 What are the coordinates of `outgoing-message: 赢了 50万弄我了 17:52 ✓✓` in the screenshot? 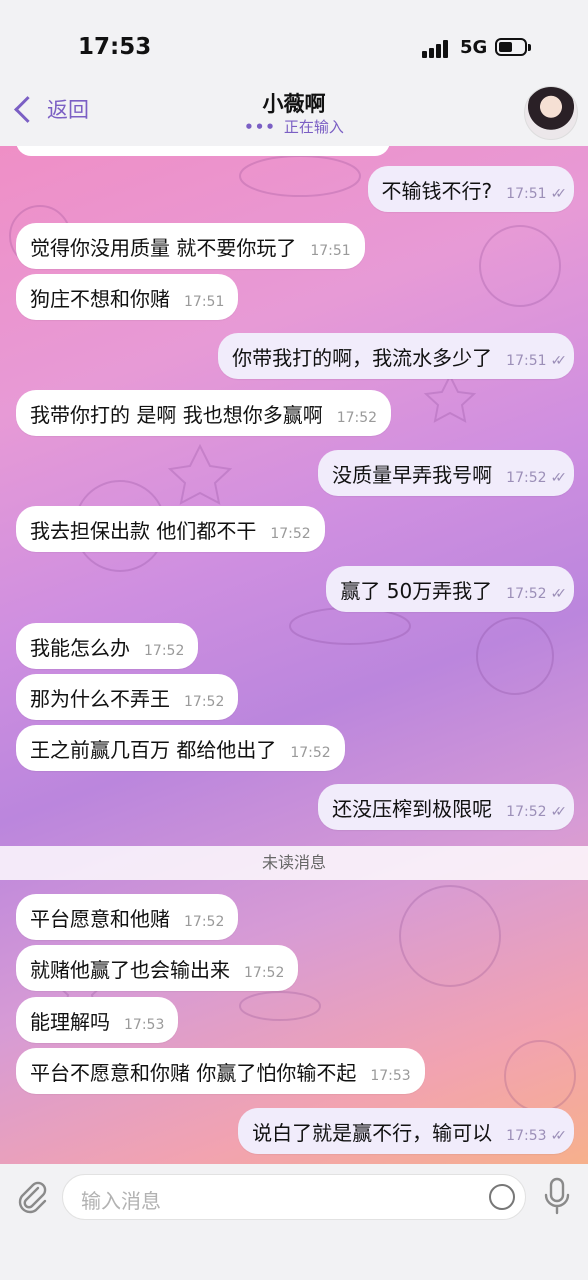 It's located at (450, 589).